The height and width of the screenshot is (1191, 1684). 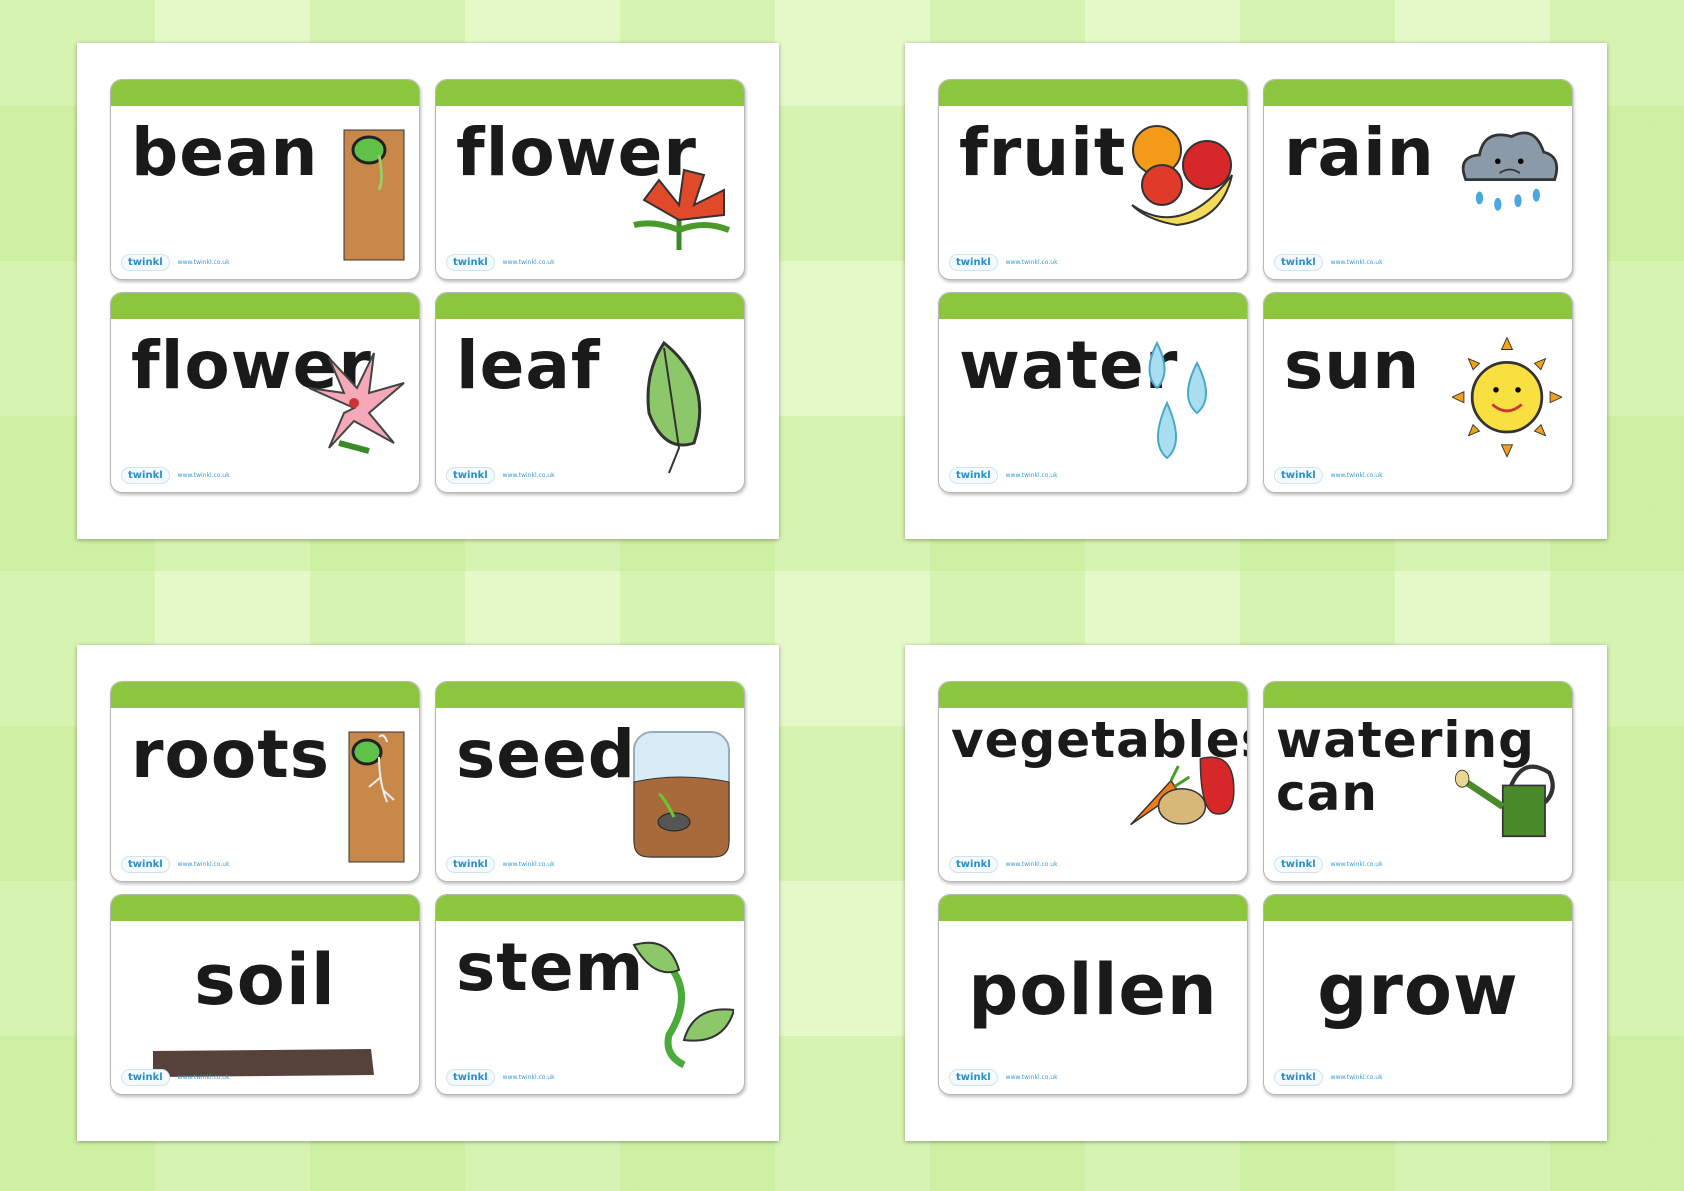 What do you see at coordinates (1418, 990) in the screenshot?
I see `card-word: grow` at bounding box center [1418, 990].